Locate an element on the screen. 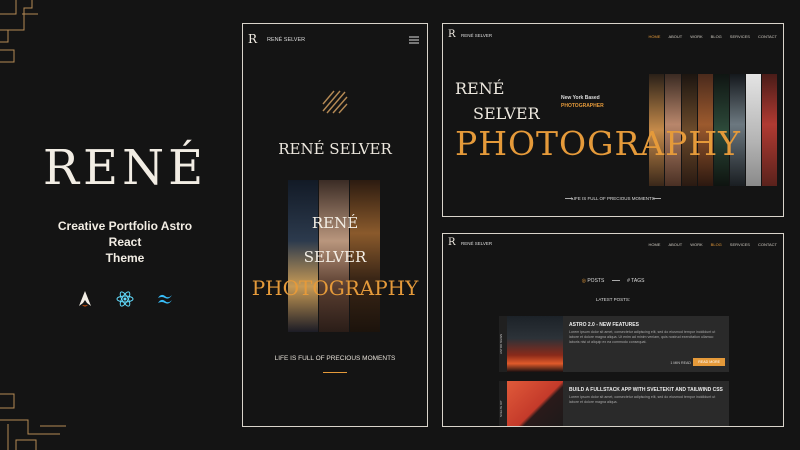 Image resolution: width=800 pixels, height=450 pixels. hamburger-menu-icon is located at coordinates (414, 40).